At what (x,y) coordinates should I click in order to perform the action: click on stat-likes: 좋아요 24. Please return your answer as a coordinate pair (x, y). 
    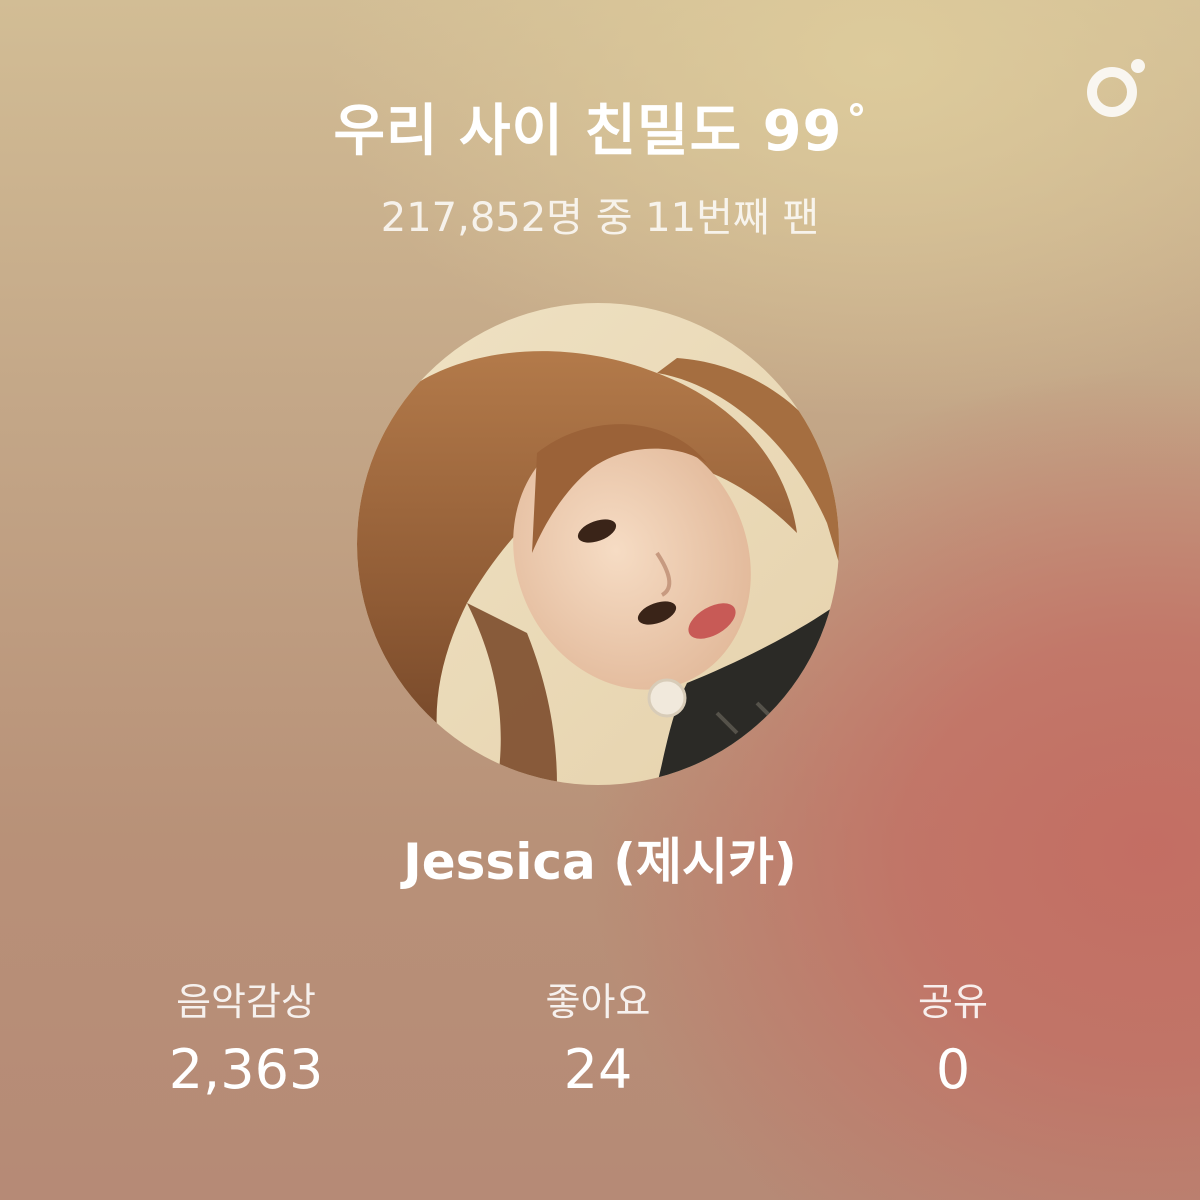
    Looking at the image, I should click on (598, 1040).